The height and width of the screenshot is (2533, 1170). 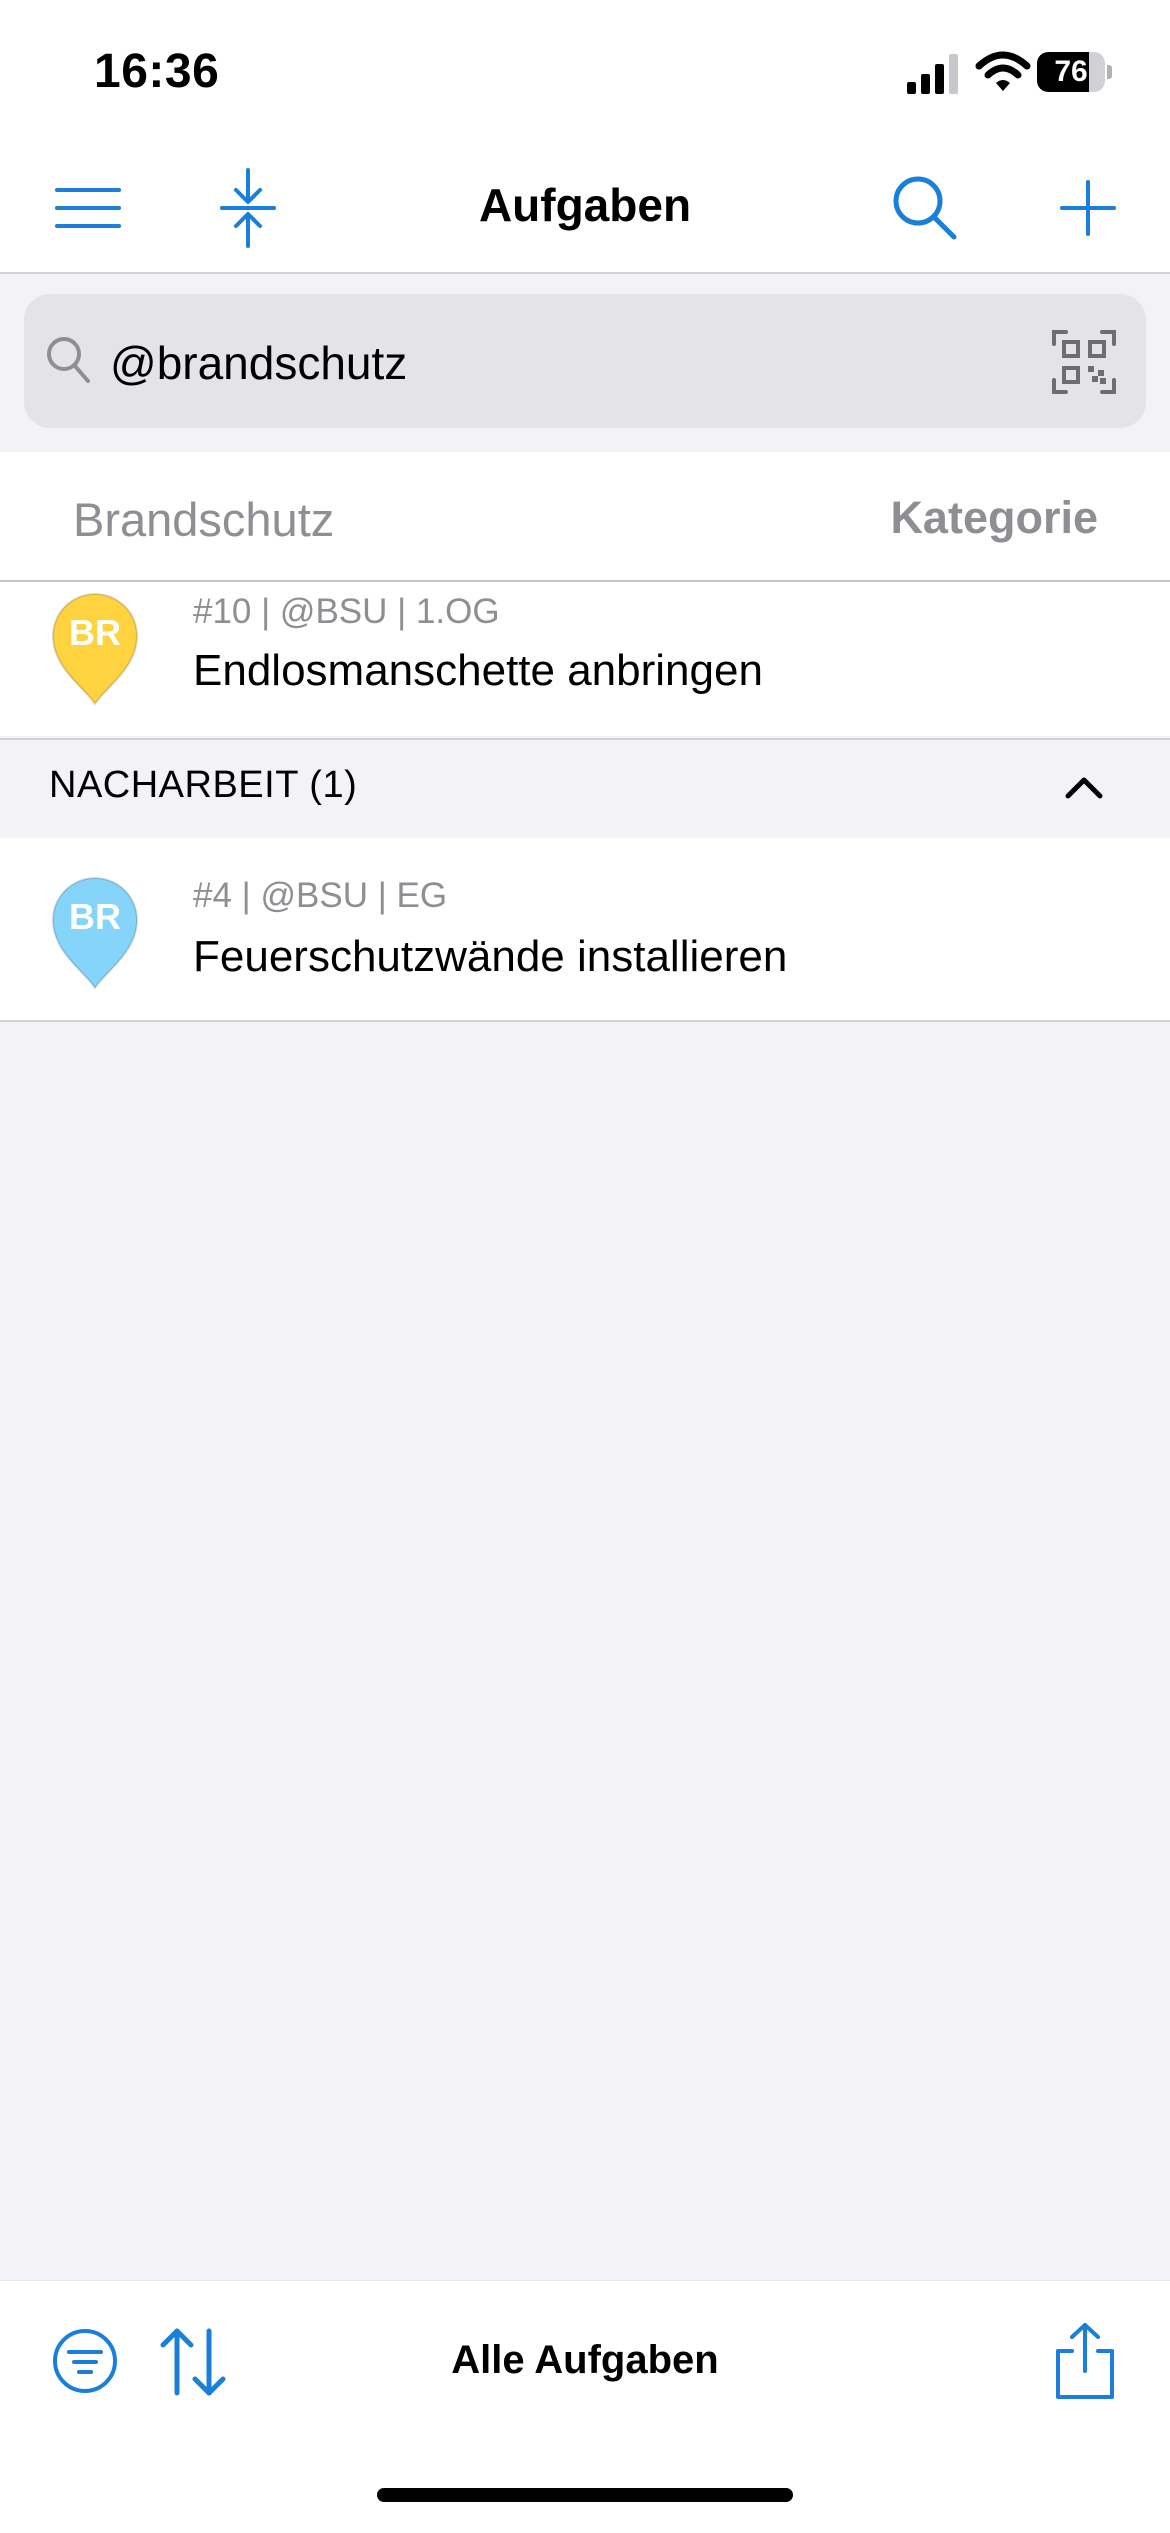 I want to click on share-icon, so click(x=1085, y=2361).